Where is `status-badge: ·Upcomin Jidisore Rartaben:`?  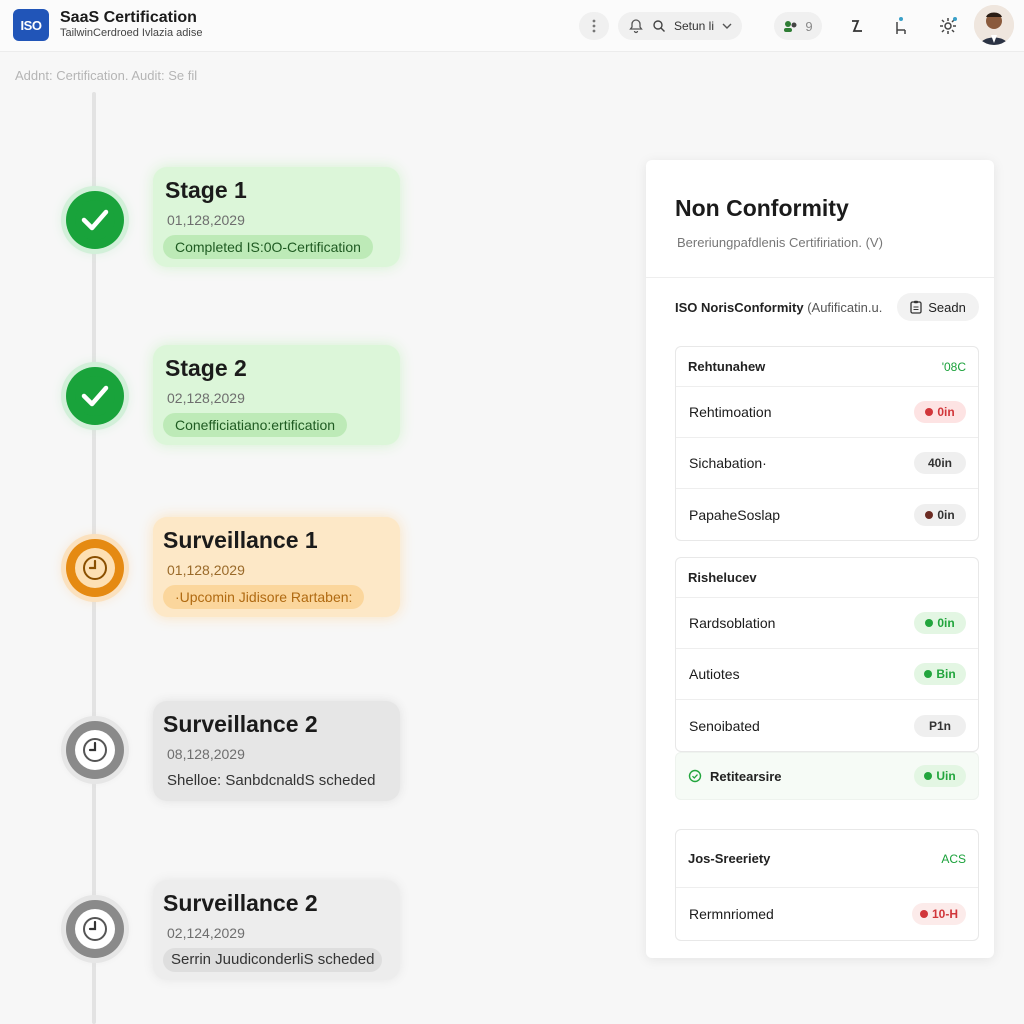 status-badge: ·Upcomin Jidisore Rartaben: is located at coordinates (264, 597).